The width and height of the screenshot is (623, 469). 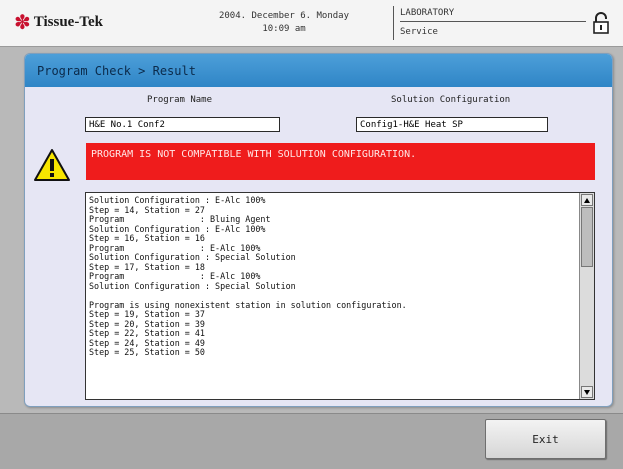 I want to click on scroll-down-button, so click(x=587, y=392).